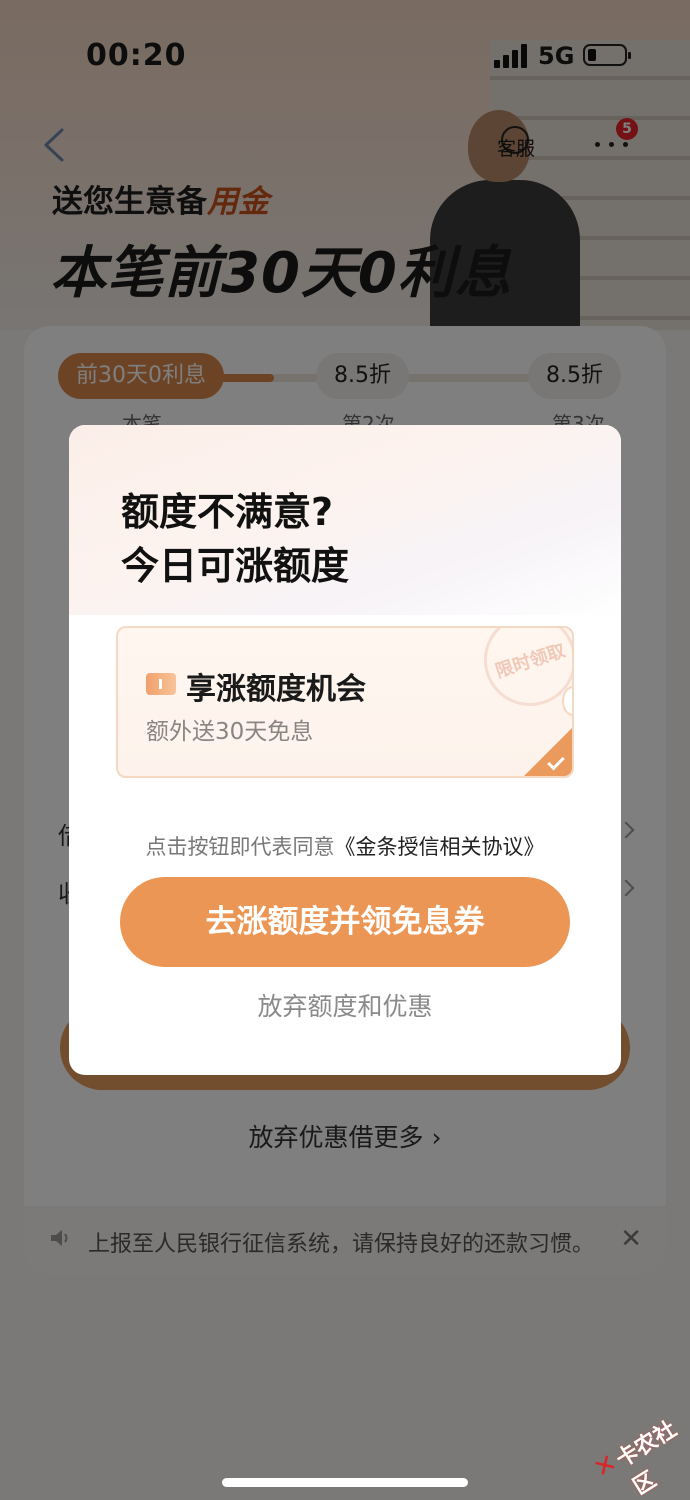  What do you see at coordinates (161, 684) in the screenshot?
I see `ticket-icon` at bounding box center [161, 684].